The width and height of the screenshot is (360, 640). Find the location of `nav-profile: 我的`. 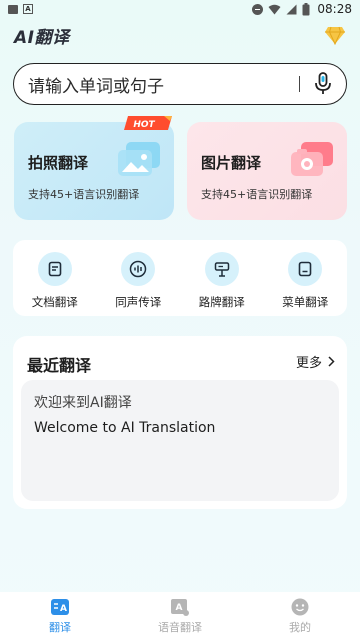

nav-profile: 我的 is located at coordinates (300, 616).